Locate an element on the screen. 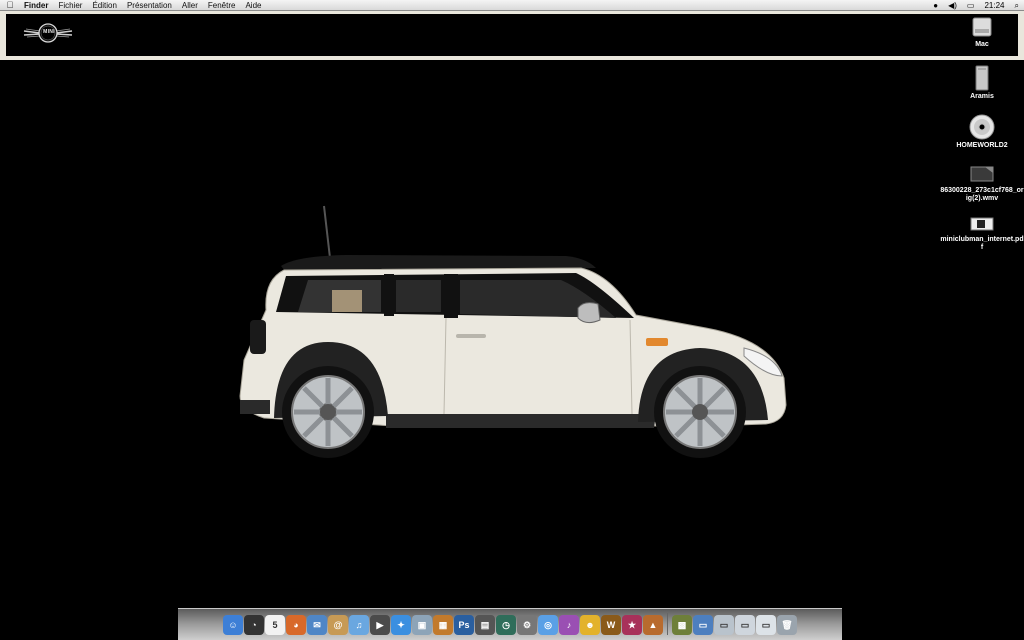 The height and width of the screenshot is (640, 1024). rear-wheel is located at coordinates (328, 412).